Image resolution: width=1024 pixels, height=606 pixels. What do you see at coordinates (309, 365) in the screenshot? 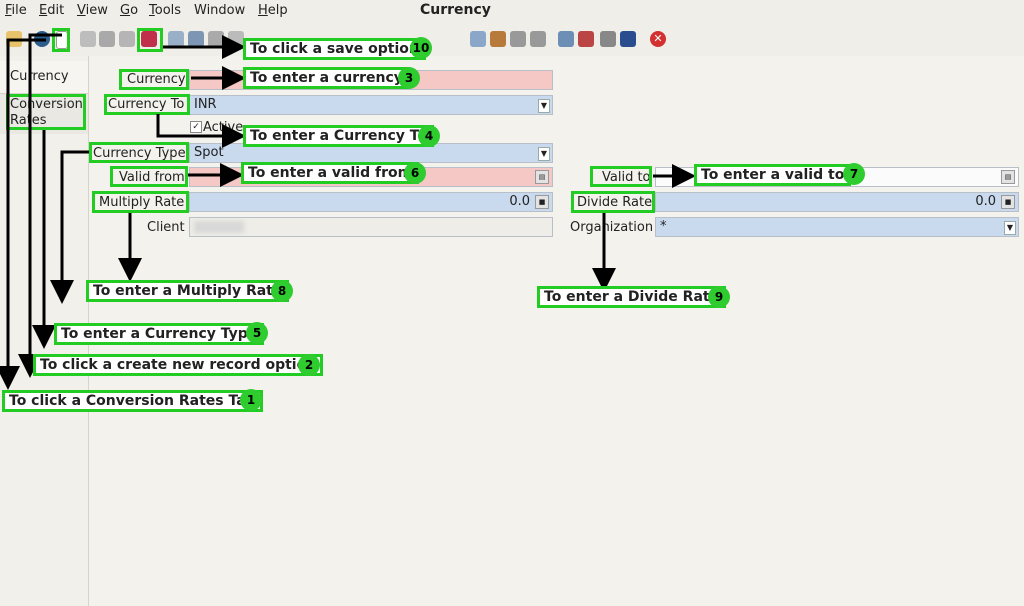
I see `annotation-number: 2` at bounding box center [309, 365].